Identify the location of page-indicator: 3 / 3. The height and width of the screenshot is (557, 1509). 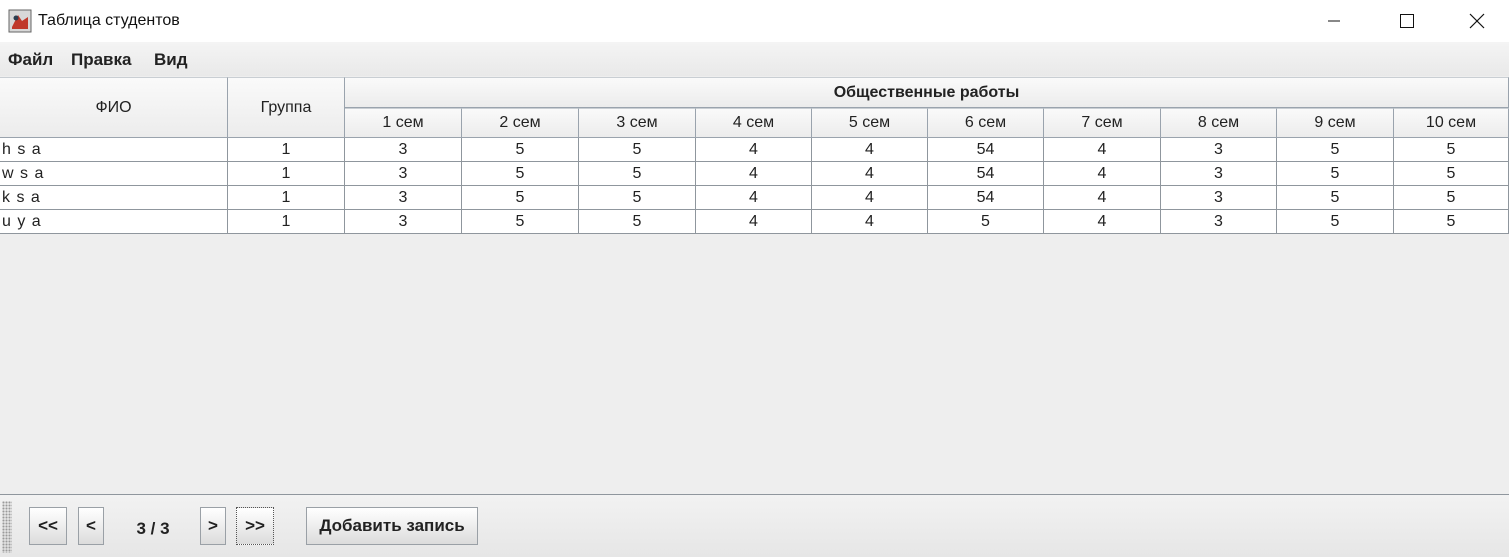
(153, 528).